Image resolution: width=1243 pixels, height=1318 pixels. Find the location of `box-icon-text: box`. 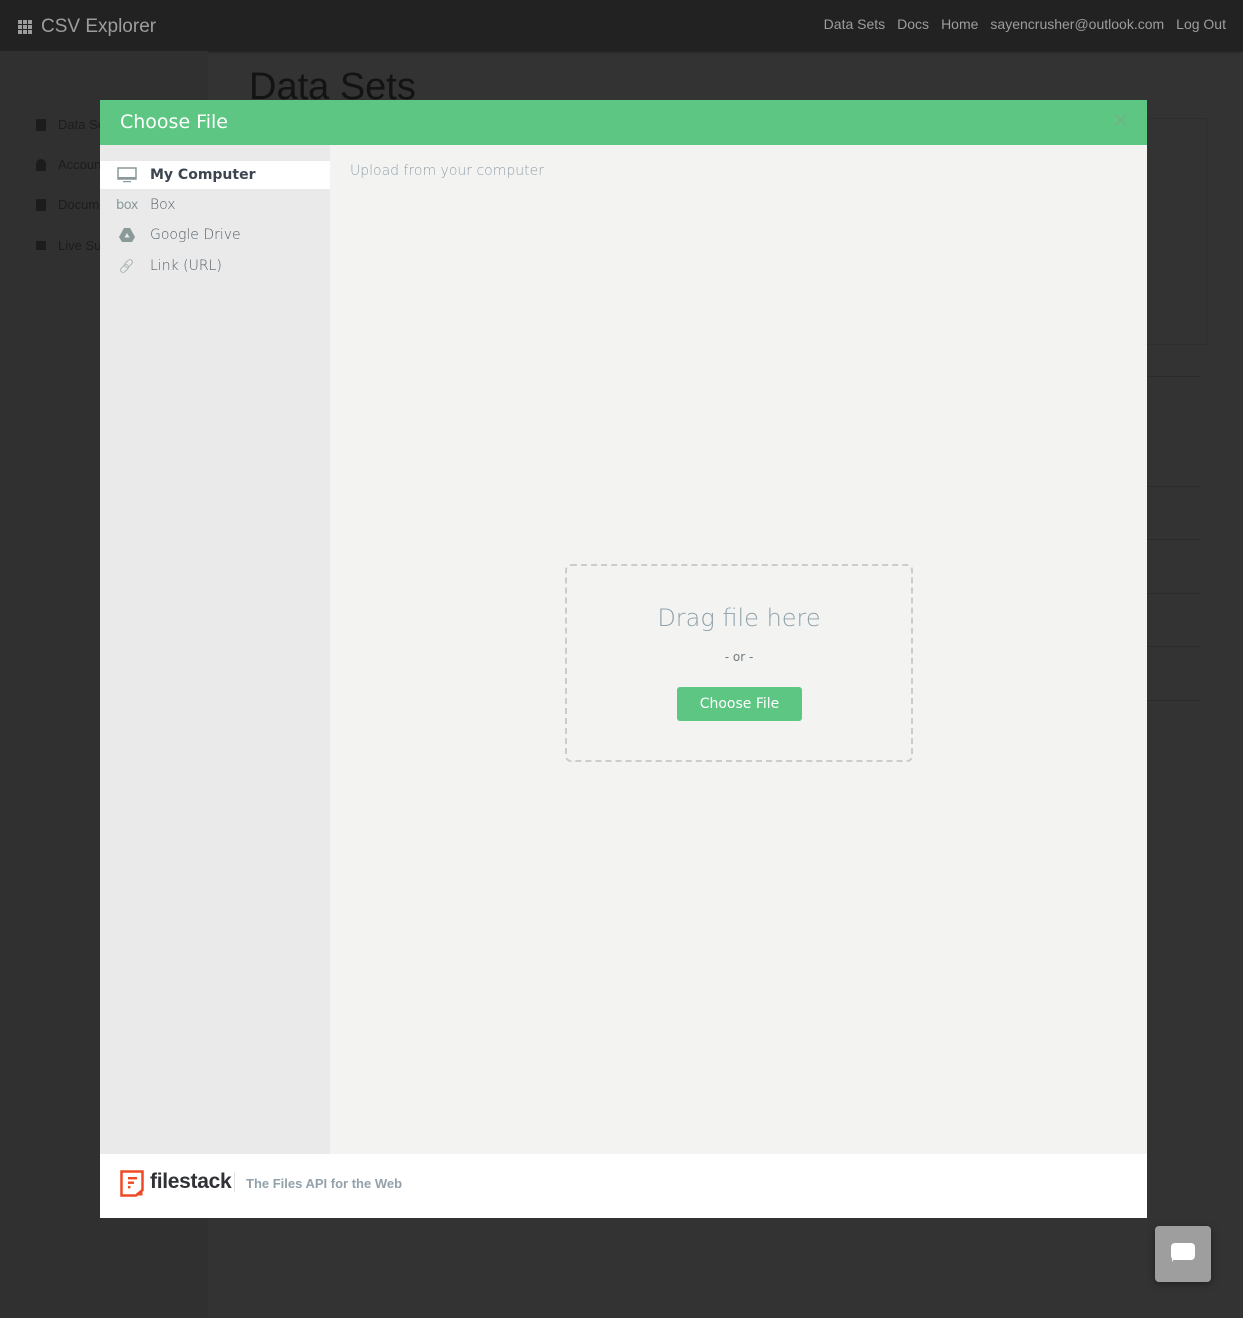

box-icon-text: box is located at coordinates (127, 205).